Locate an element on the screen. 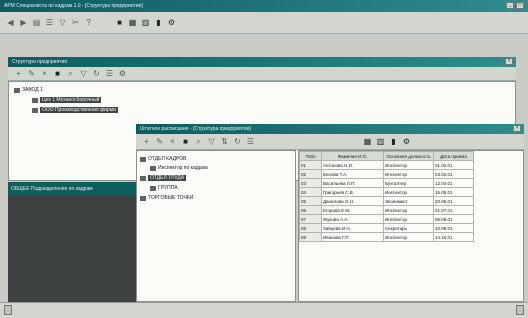  table-row: 02 Белова Т.А. Инспектор 03.03.01 is located at coordinates (386, 174).